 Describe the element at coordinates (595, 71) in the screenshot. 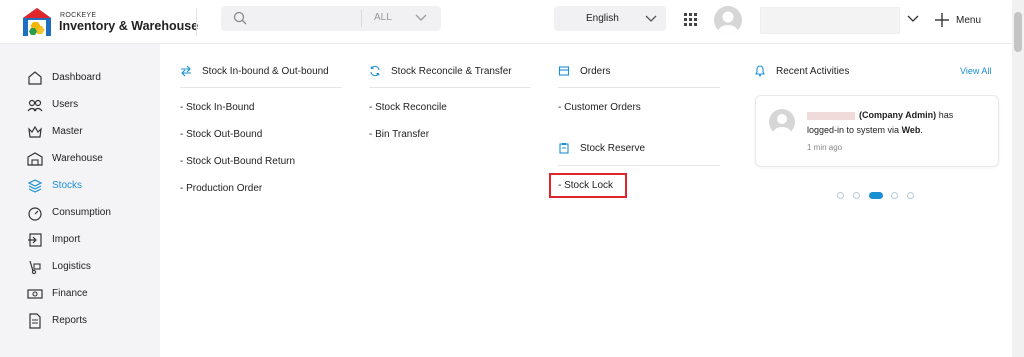

I see `section-title: Orders` at that location.